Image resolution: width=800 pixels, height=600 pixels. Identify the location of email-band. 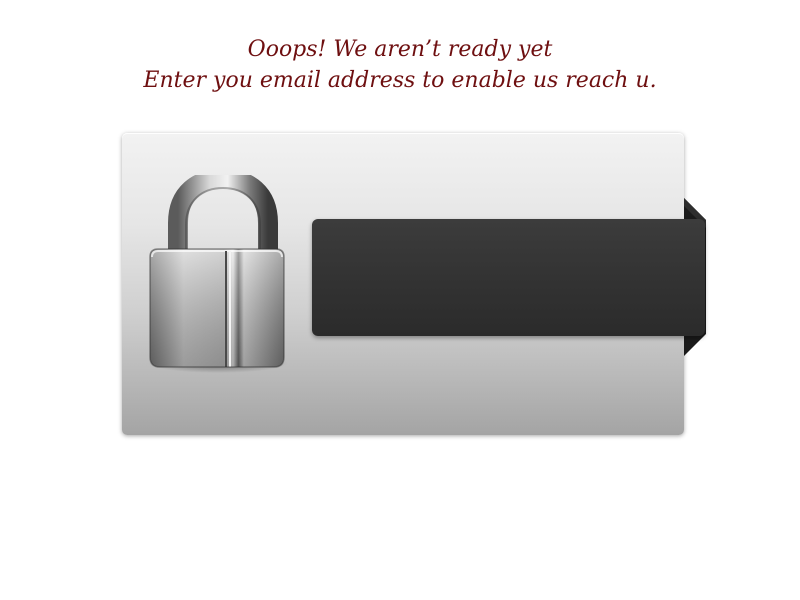
(508, 277).